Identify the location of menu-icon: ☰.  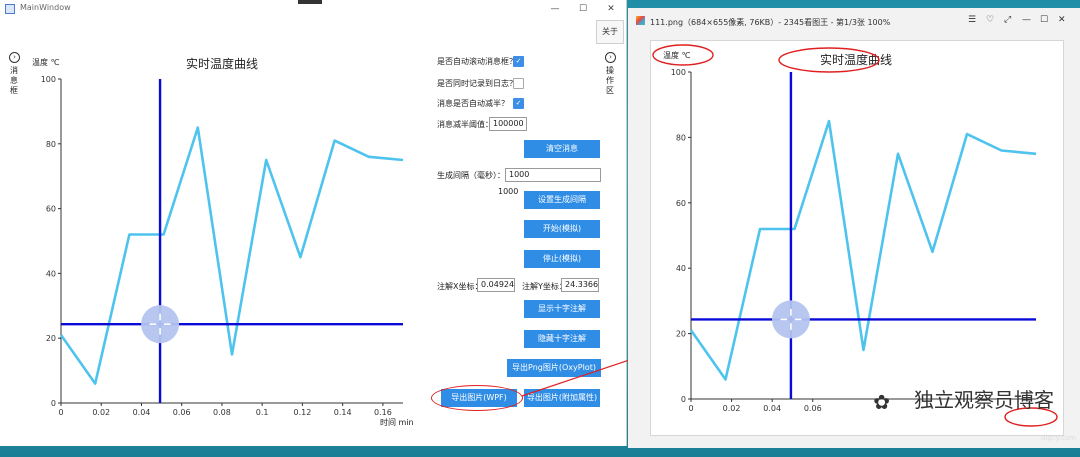
(972, 20).